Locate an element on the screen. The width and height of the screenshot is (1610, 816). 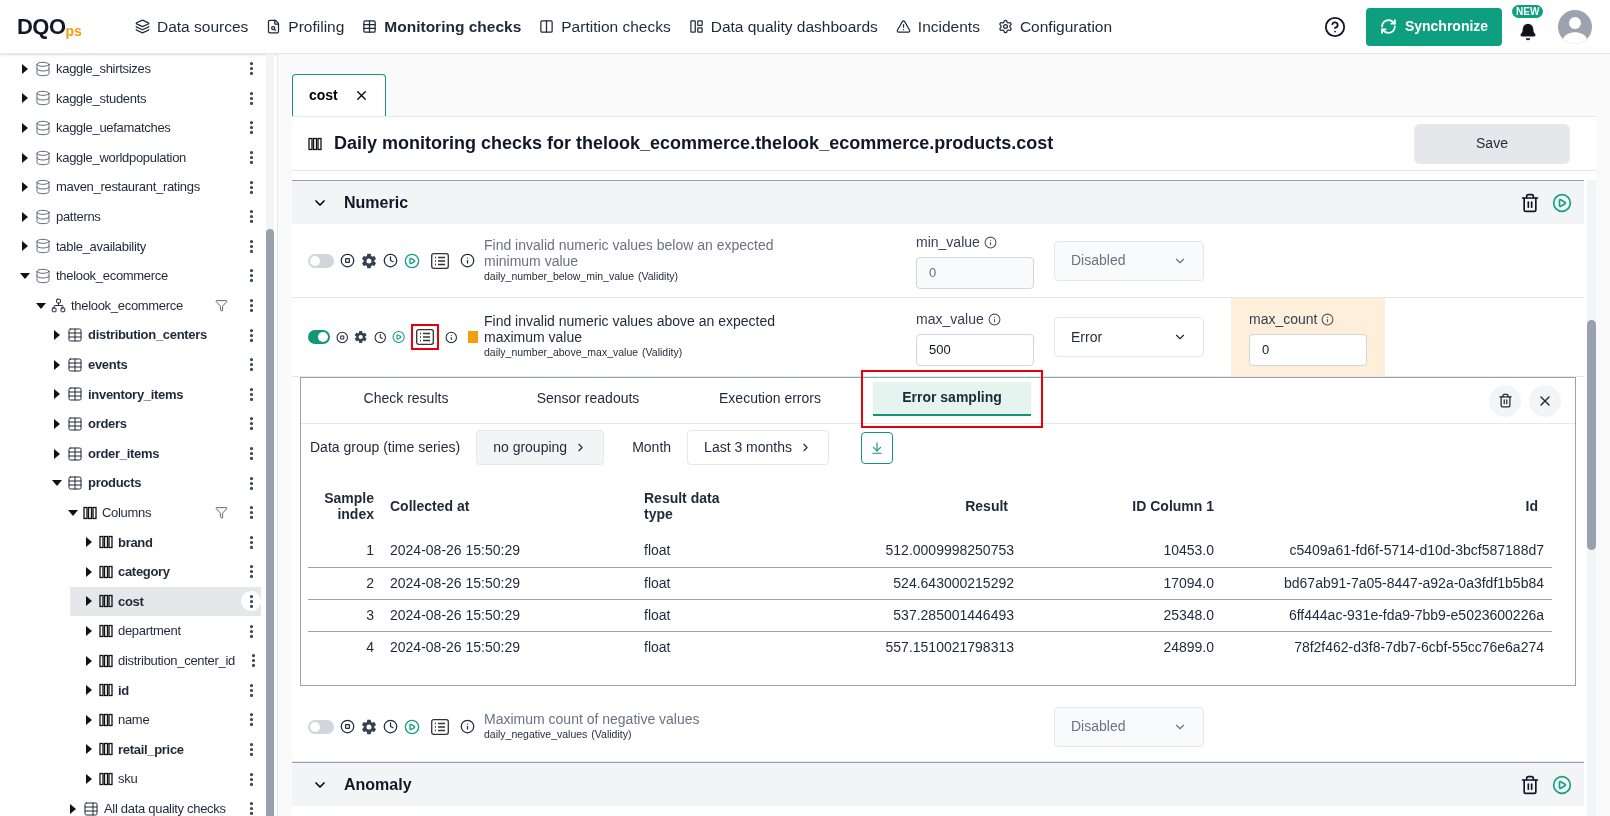
nav-link: Monitoring checks is located at coordinates (442, 26).